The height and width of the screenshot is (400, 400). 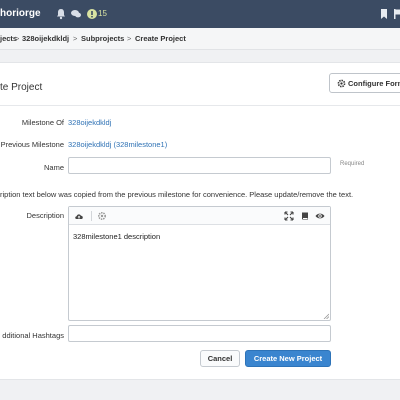 I want to click on flag-icon, so click(x=396, y=14).